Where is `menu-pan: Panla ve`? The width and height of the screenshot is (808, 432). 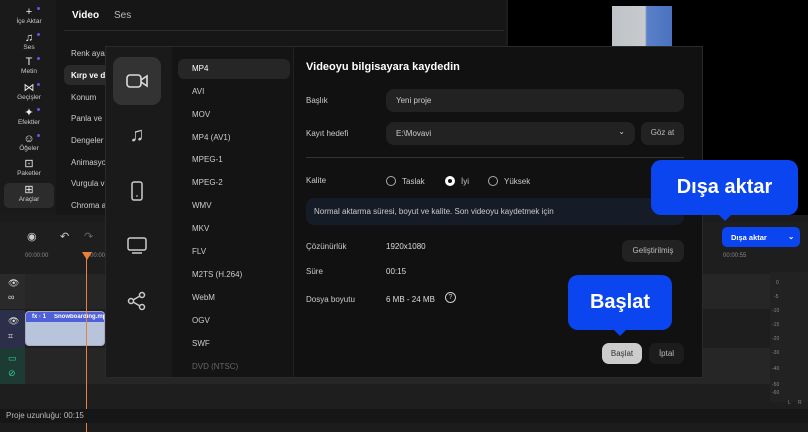 menu-pan: Panla ve is located at coordinates (86, 118).